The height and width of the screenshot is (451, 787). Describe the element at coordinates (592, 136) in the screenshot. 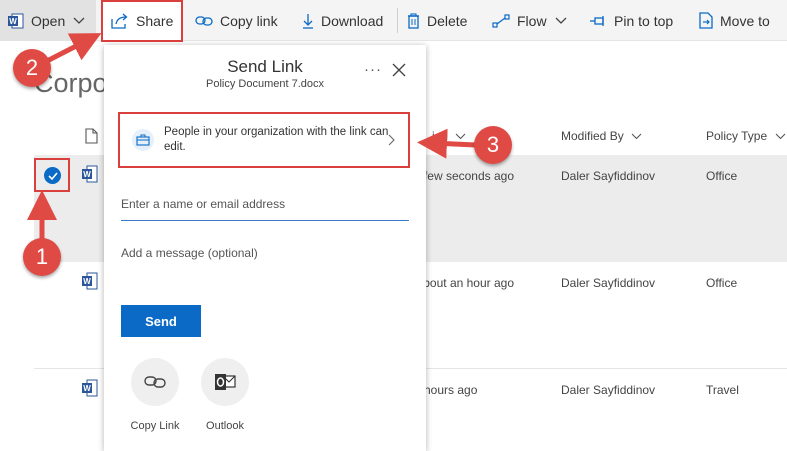

I see `column-header-modified-by-label: Modified By` at that location.